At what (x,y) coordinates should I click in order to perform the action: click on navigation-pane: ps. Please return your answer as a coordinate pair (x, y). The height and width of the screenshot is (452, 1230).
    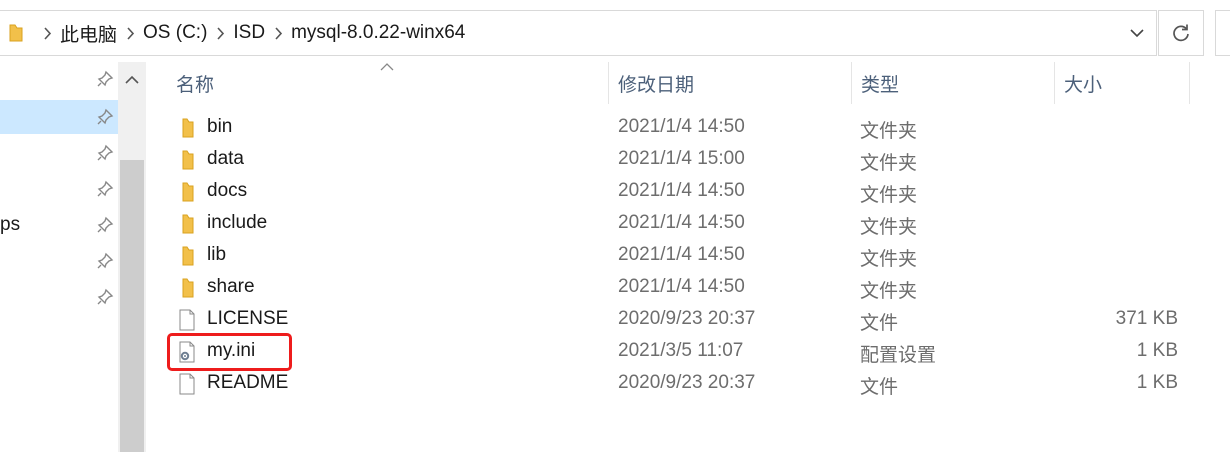
    Looking at the image, I should click on (59, 257).